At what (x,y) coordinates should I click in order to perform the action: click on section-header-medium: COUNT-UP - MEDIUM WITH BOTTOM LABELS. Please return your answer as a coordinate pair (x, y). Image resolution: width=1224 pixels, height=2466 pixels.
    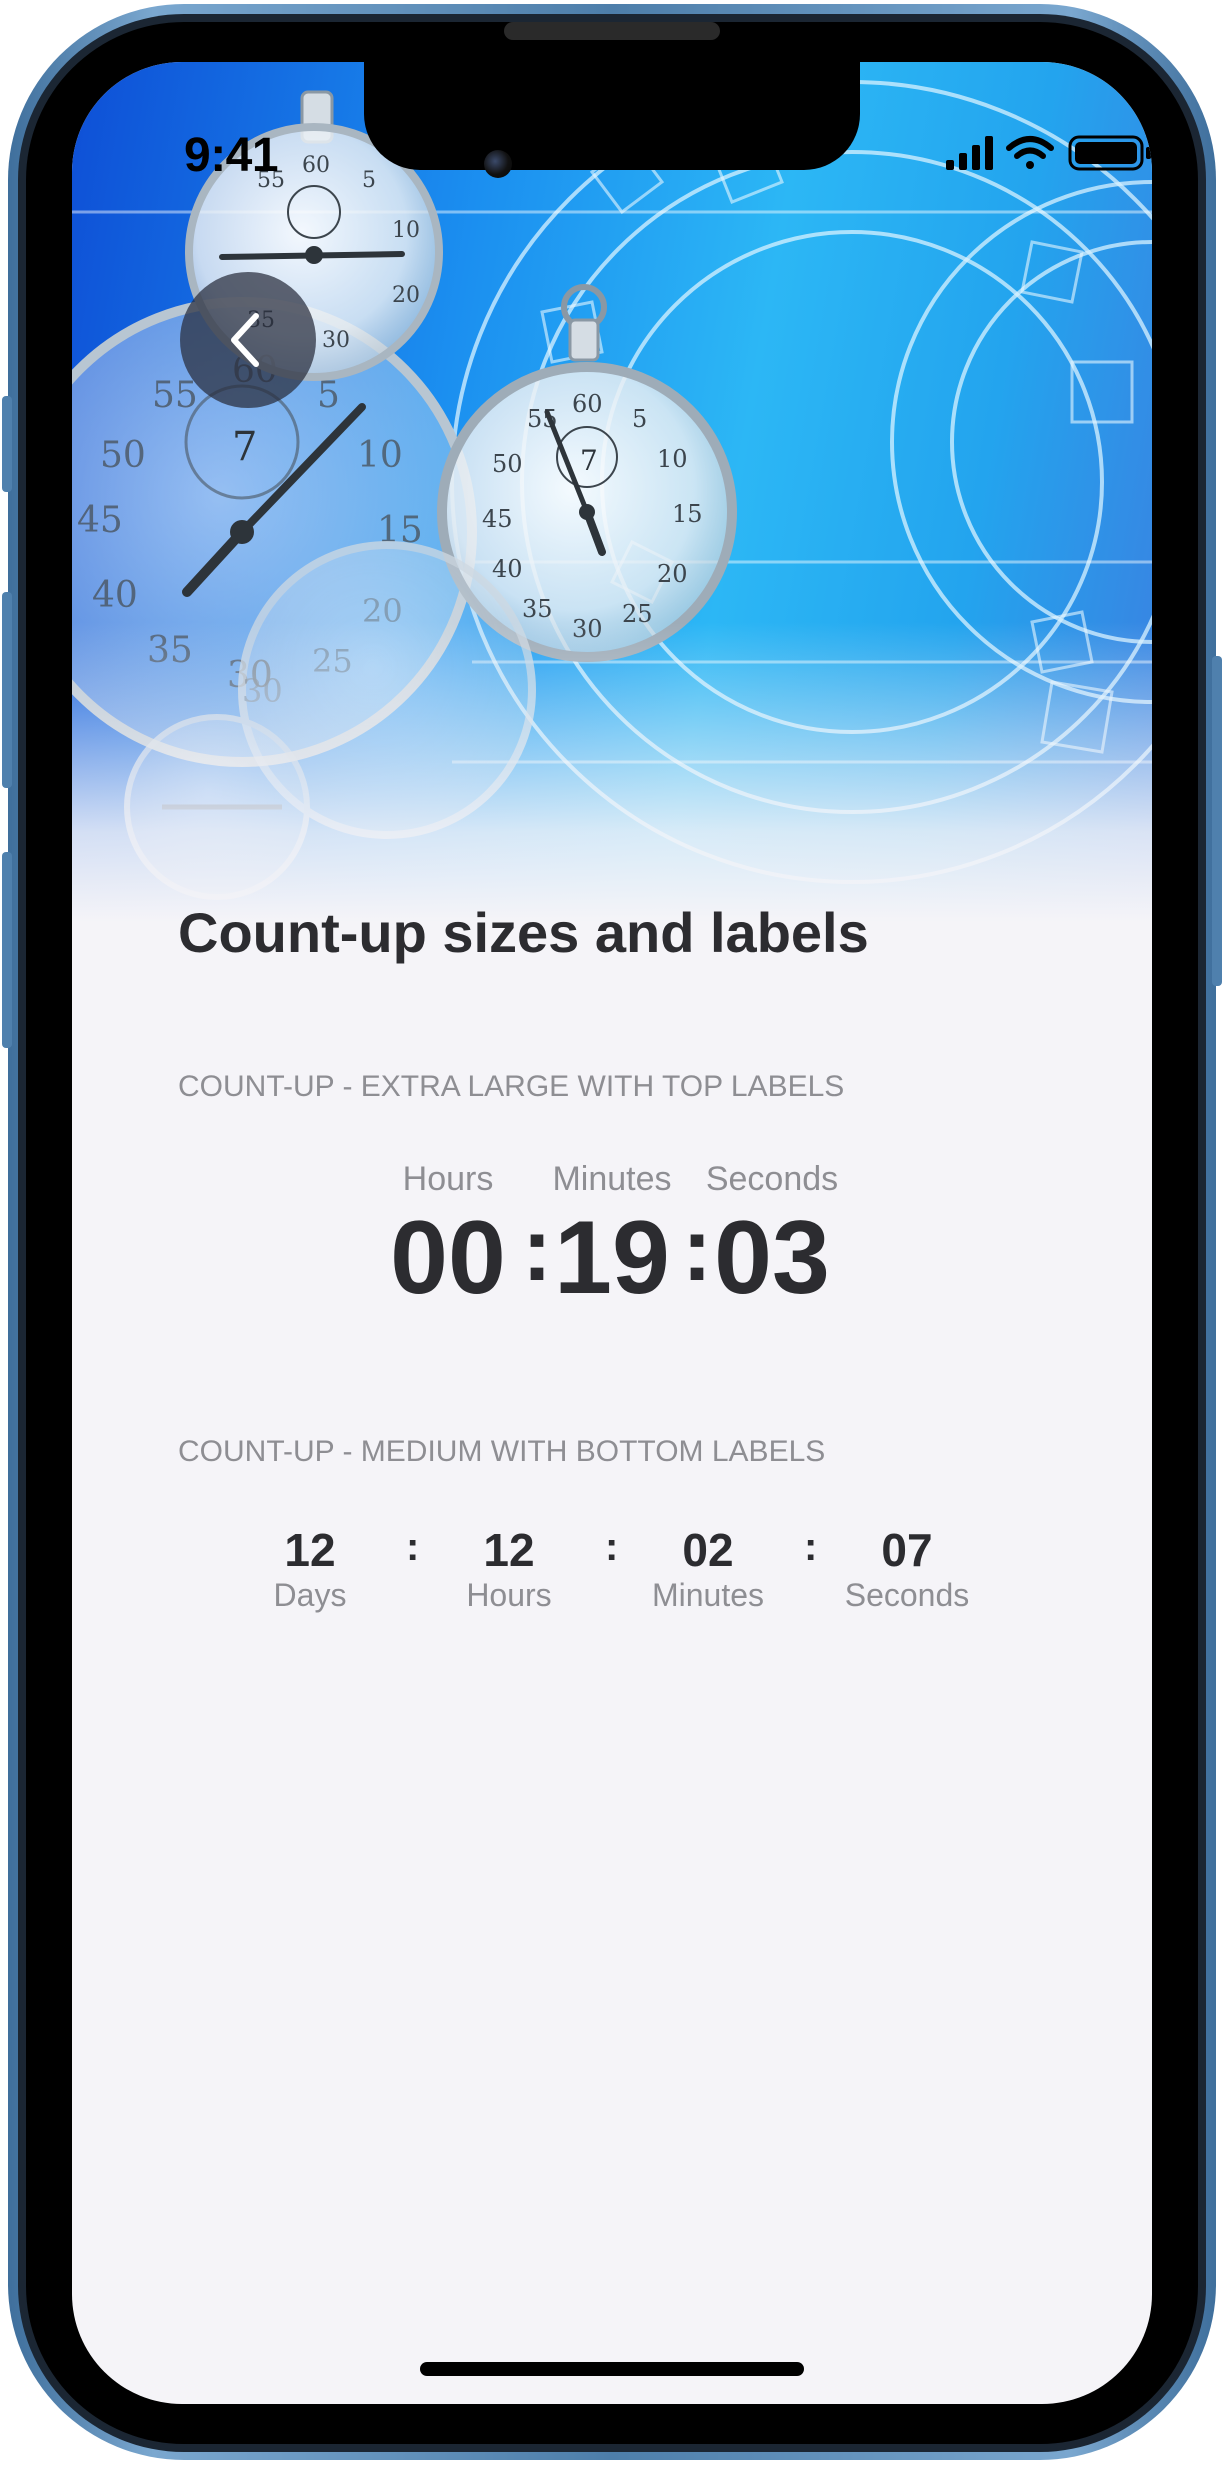
    Looking at the image, I should click on (502, 1451).